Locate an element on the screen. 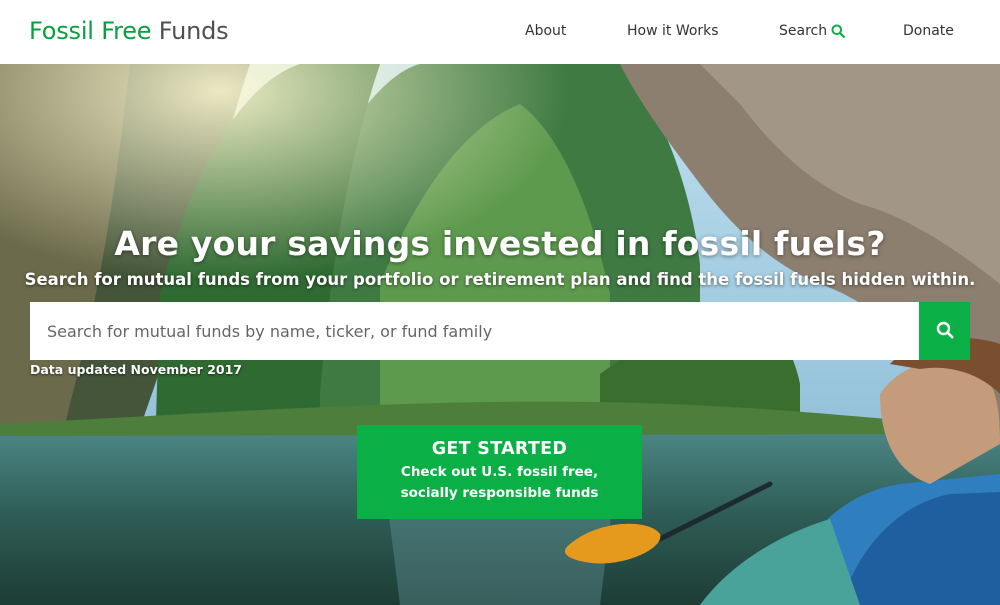 This screenshot has height=605, width=1000. get-started-subtitle-line1: Check out U.S. fossil free, is located at coordinates (499, 472).